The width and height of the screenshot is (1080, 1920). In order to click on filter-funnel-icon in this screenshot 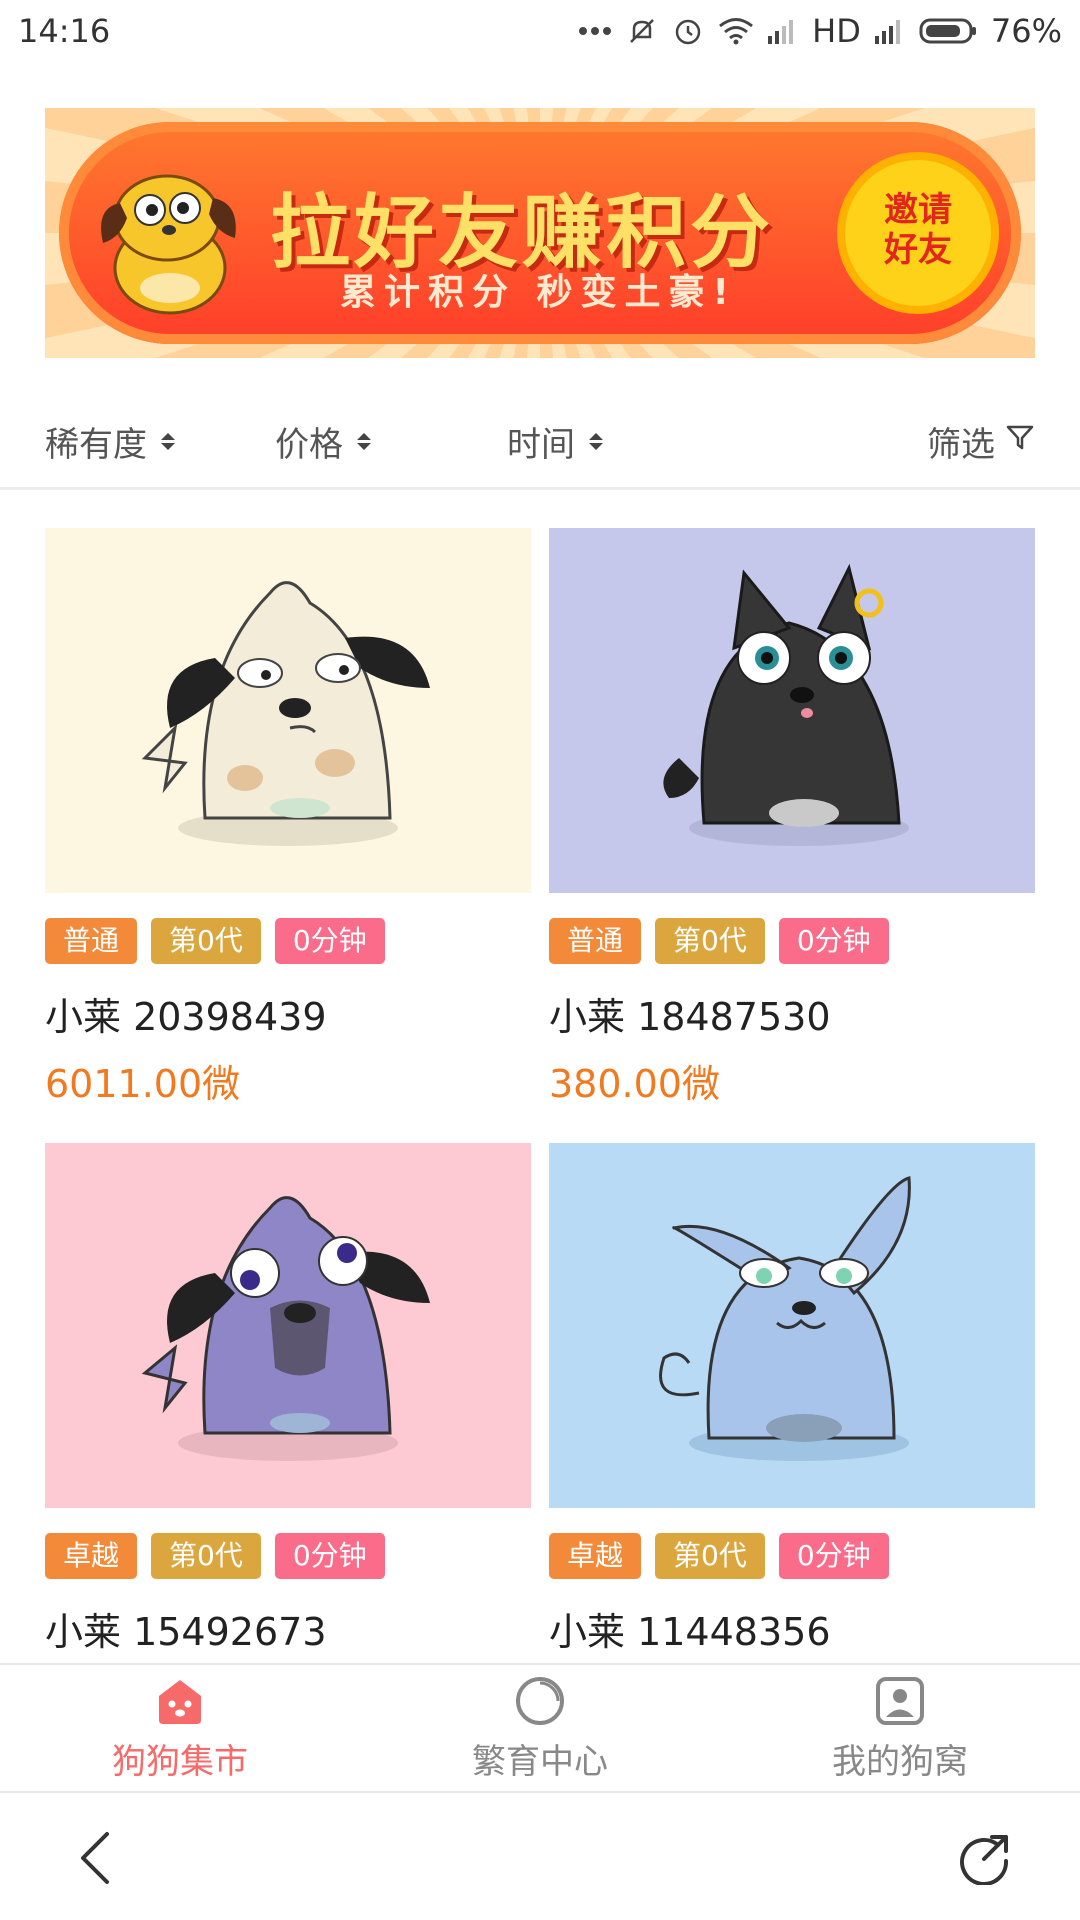, I will do `click(1020, 441)`.